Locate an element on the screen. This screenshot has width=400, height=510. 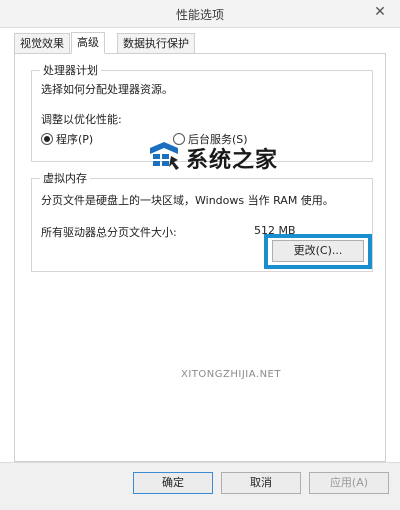
adjust-for-label: 调整以优化性能: is located at coordinates (81, 119).